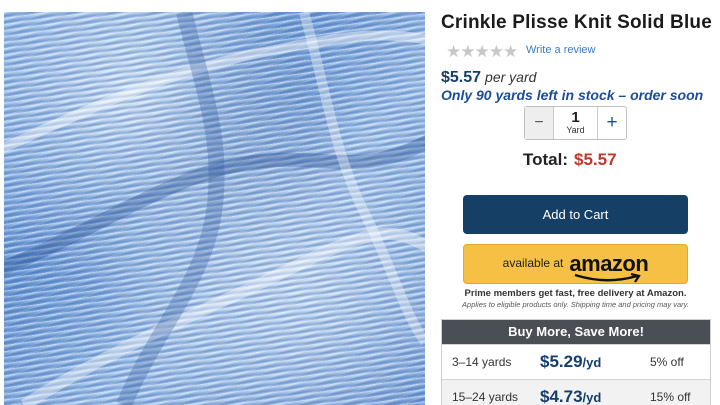 The image size is (720, 405). What do you see at coordinates (575, 117) in the screenshot?
I see `quantity-number: 1` at bounding box center [575, 117].